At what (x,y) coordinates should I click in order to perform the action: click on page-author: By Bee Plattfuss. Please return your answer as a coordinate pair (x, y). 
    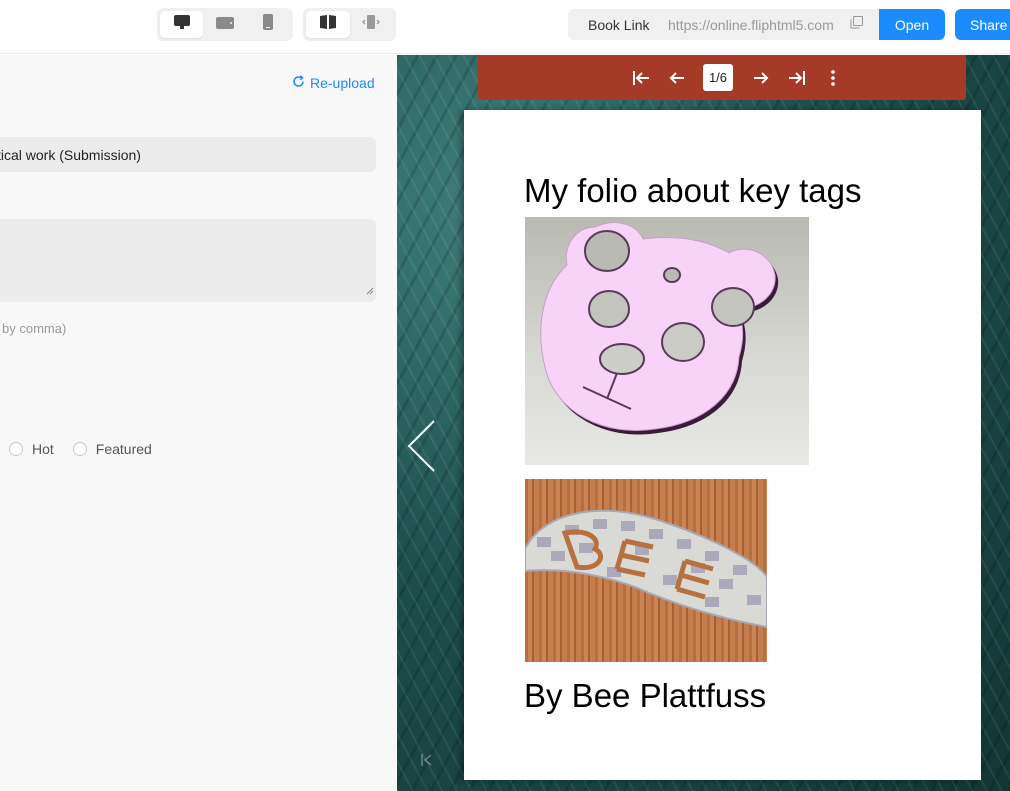
    Looking at the image, I should click on (645, 695).